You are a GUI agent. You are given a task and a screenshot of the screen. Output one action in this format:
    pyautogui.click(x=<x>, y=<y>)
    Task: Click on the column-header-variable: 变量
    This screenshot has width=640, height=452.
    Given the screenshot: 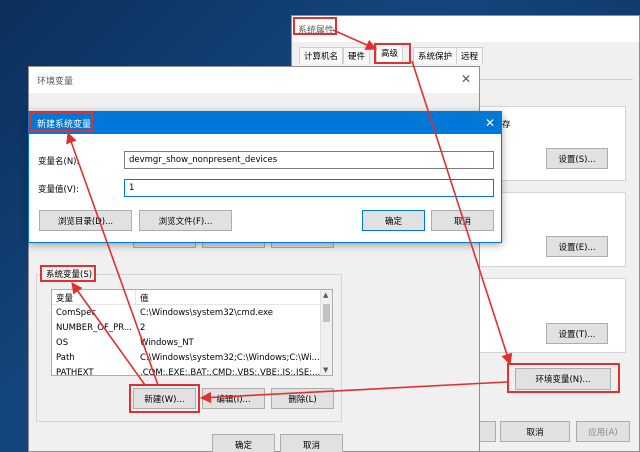 What is the action you would take?
    pyautogui.click(x=64, y=298)
    